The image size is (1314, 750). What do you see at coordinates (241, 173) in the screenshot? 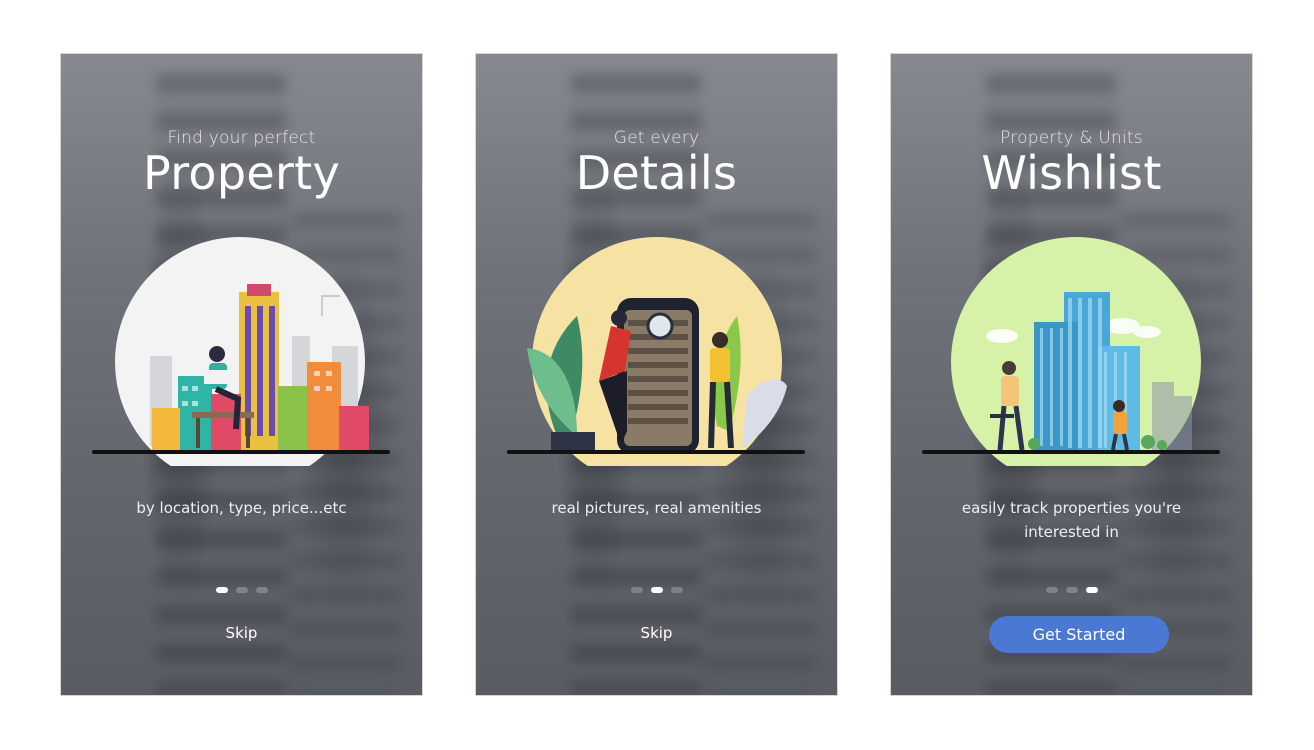
I see `screen-title: Property` at bounding box center [241, 173].